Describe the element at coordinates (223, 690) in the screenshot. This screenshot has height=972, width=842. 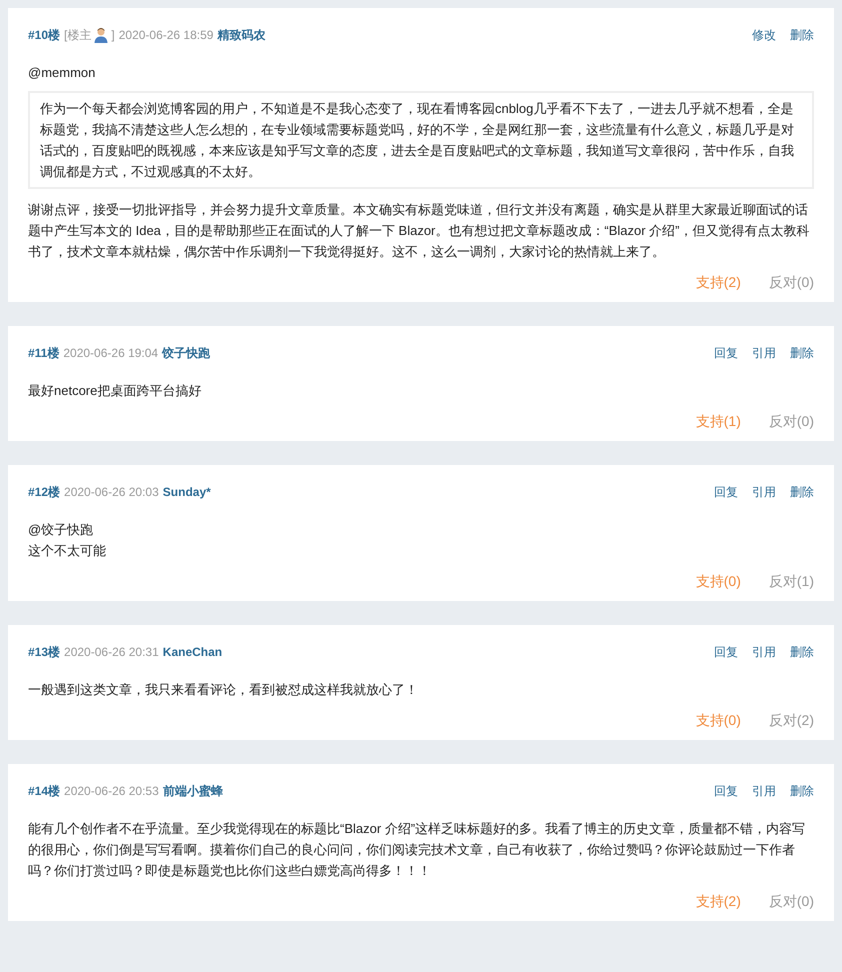
I see `comment-text: 一般遇到这类文章，我只来看看评论，看到被怼成这样我就放心了！` at that location.